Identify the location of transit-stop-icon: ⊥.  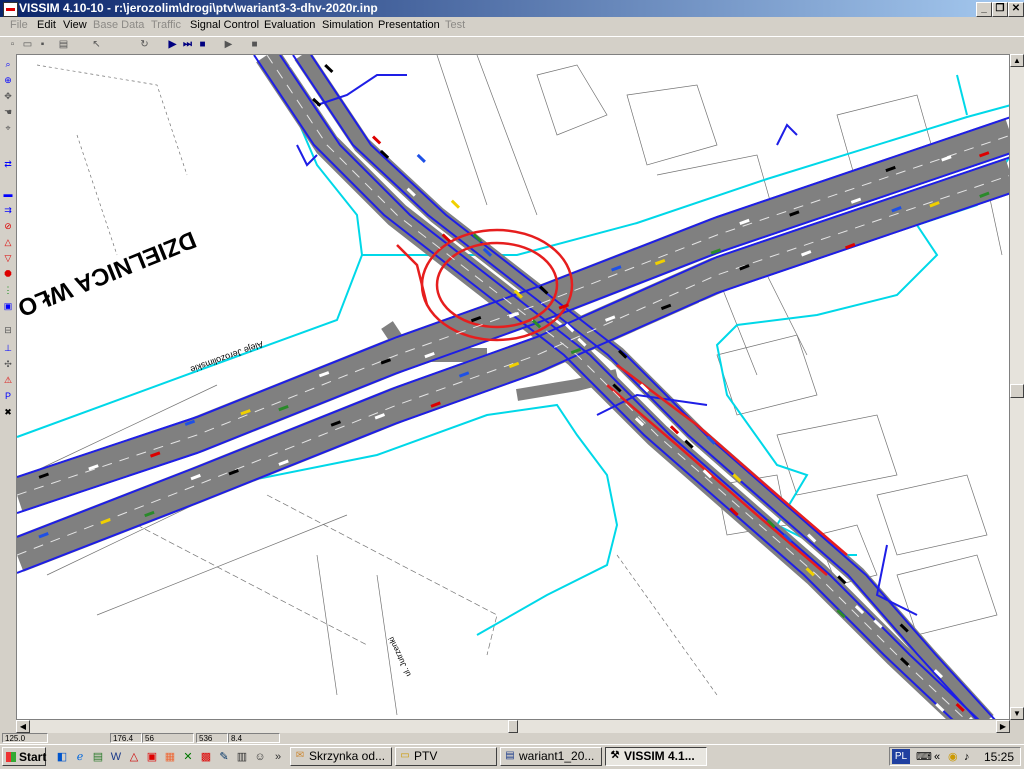
(8, 348).